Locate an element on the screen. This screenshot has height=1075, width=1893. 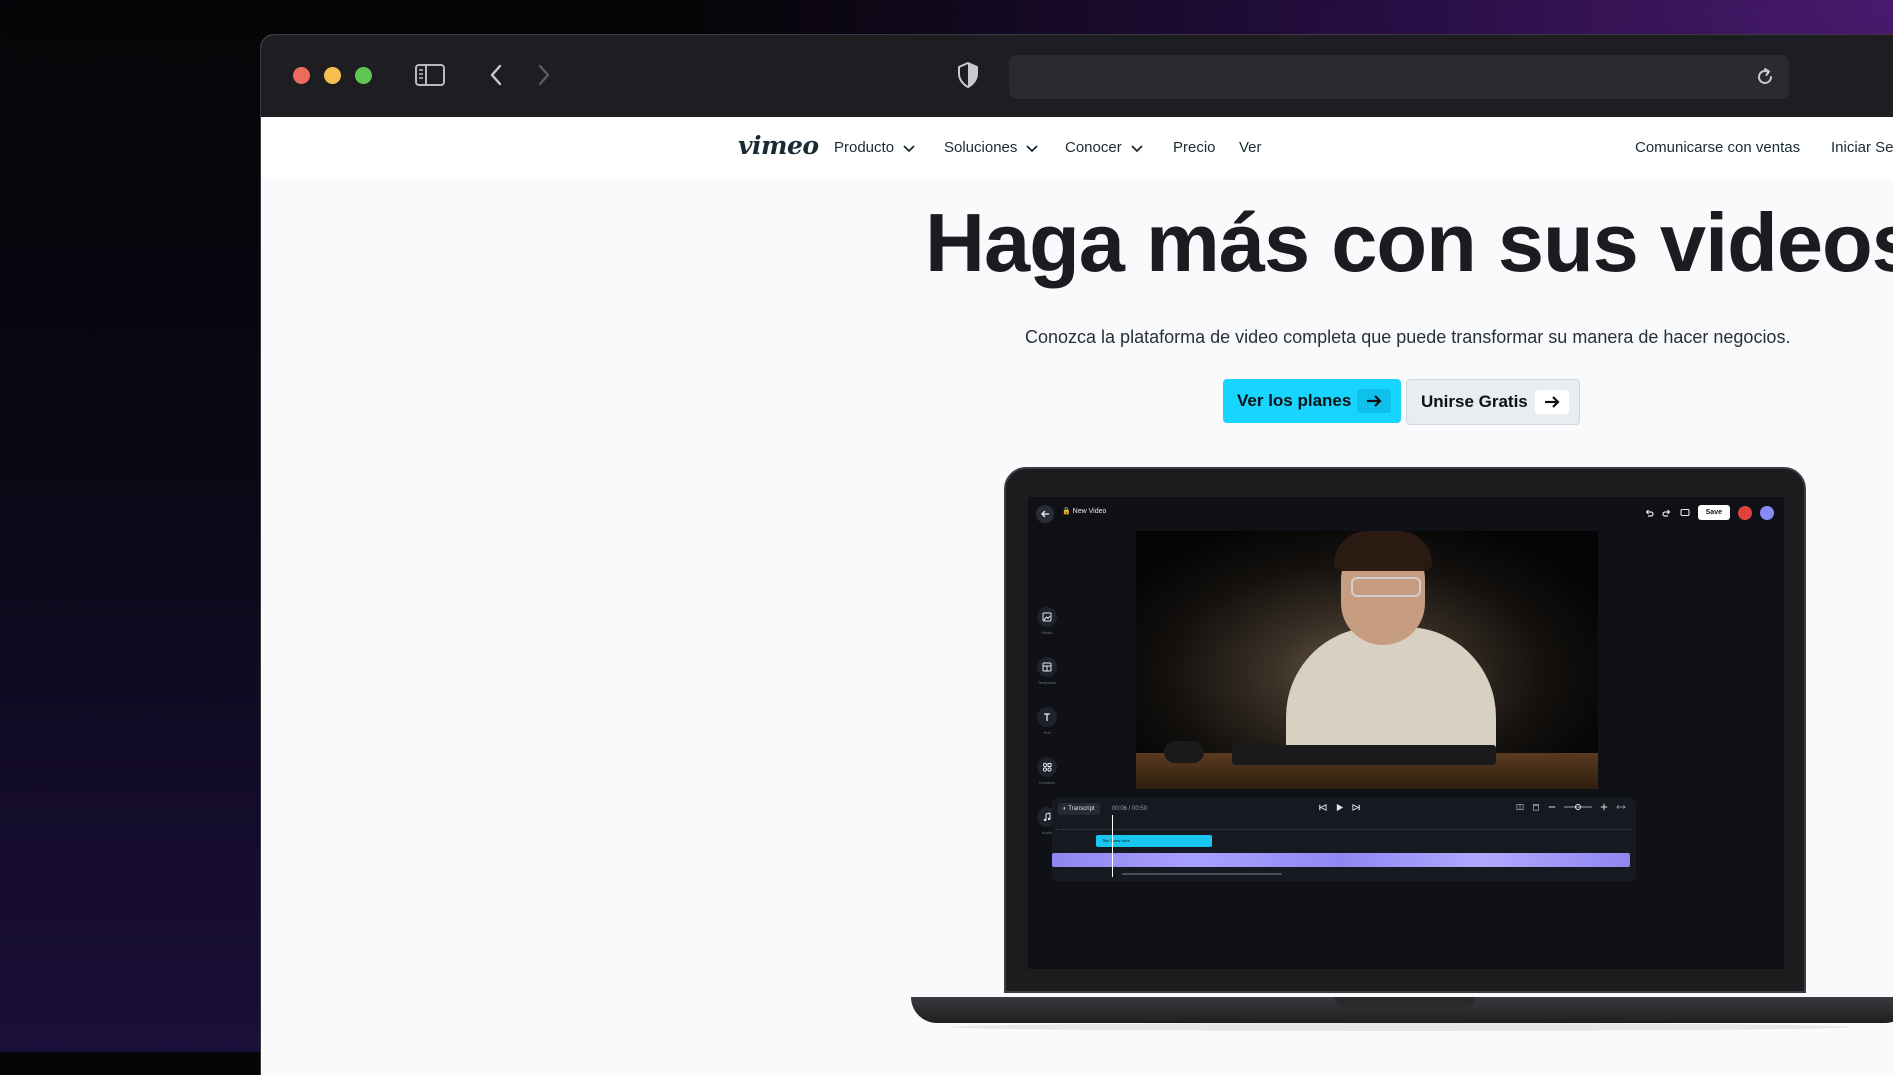
save-button: Save is located at coordinates (1713, 512).